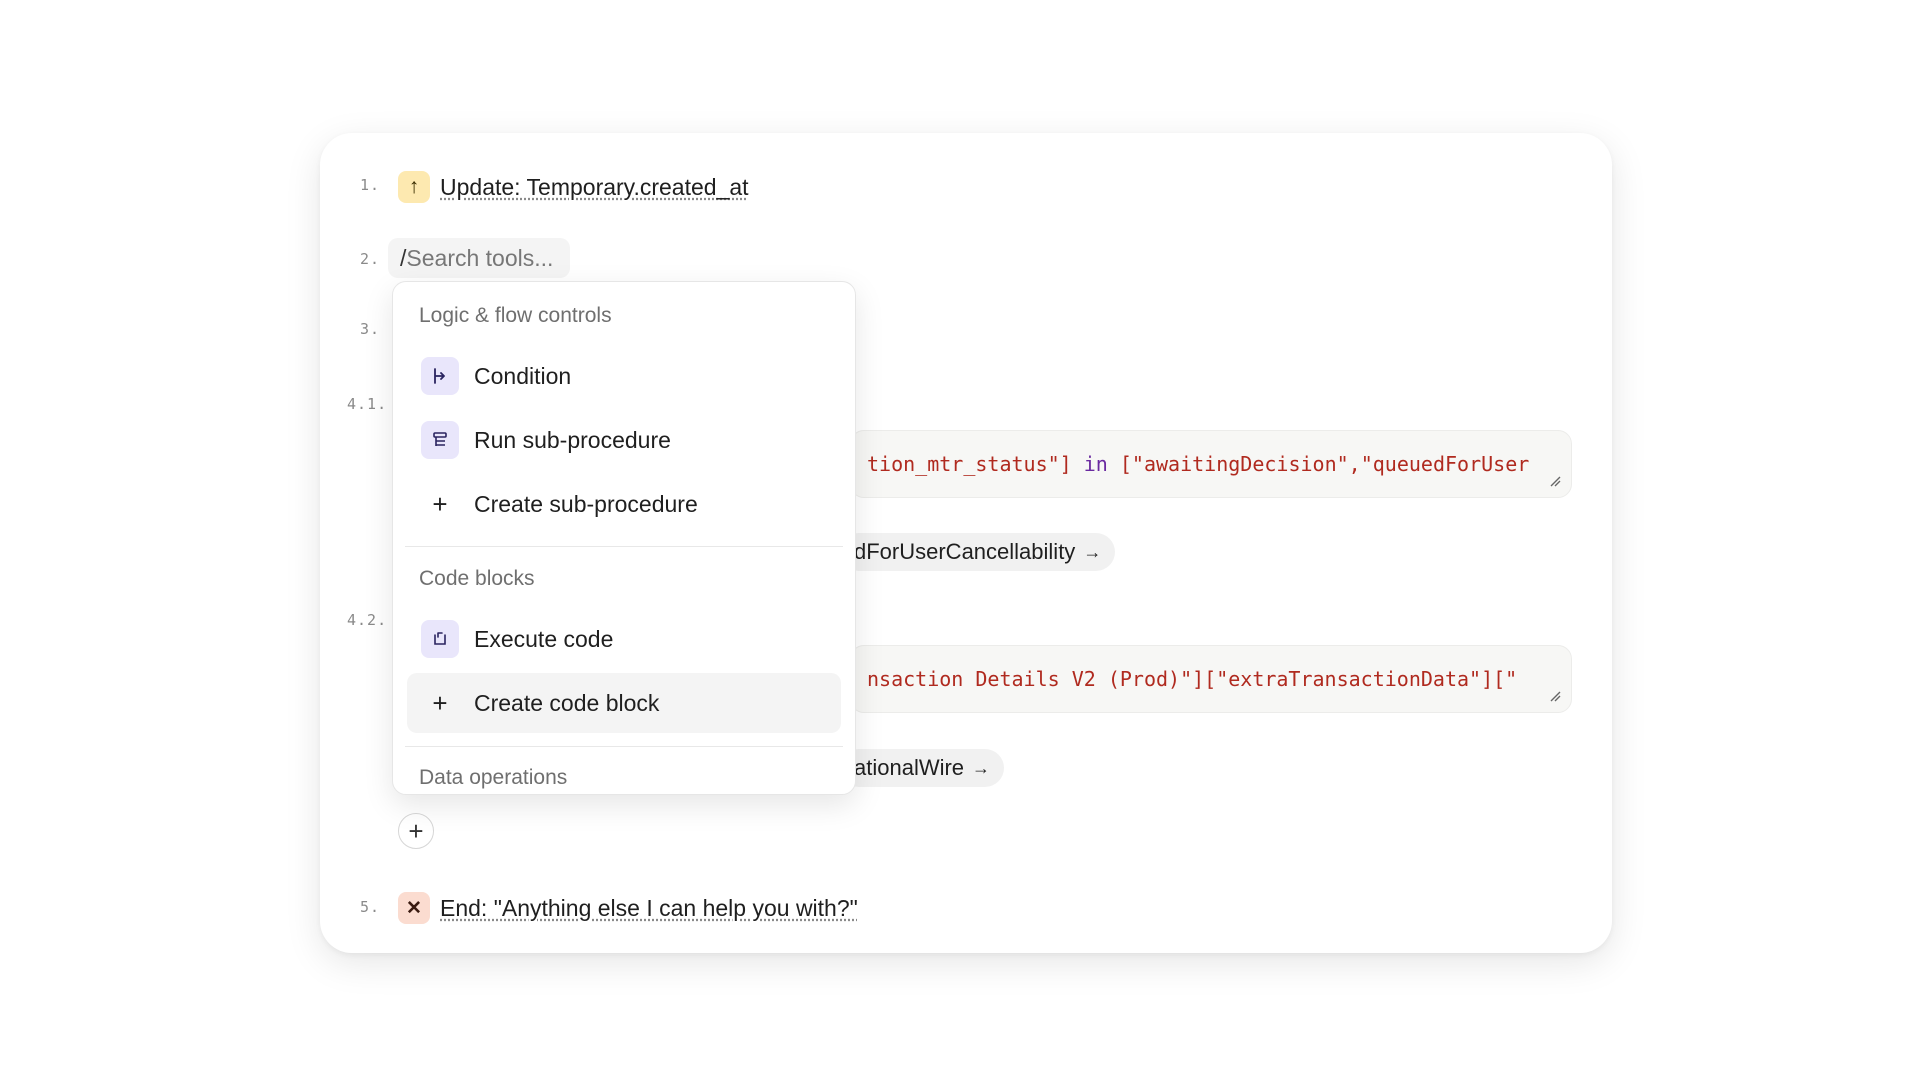  Describe the element at coordinates (367, 404) in the screenshot. I see `step-number: 4.1.` at that location.